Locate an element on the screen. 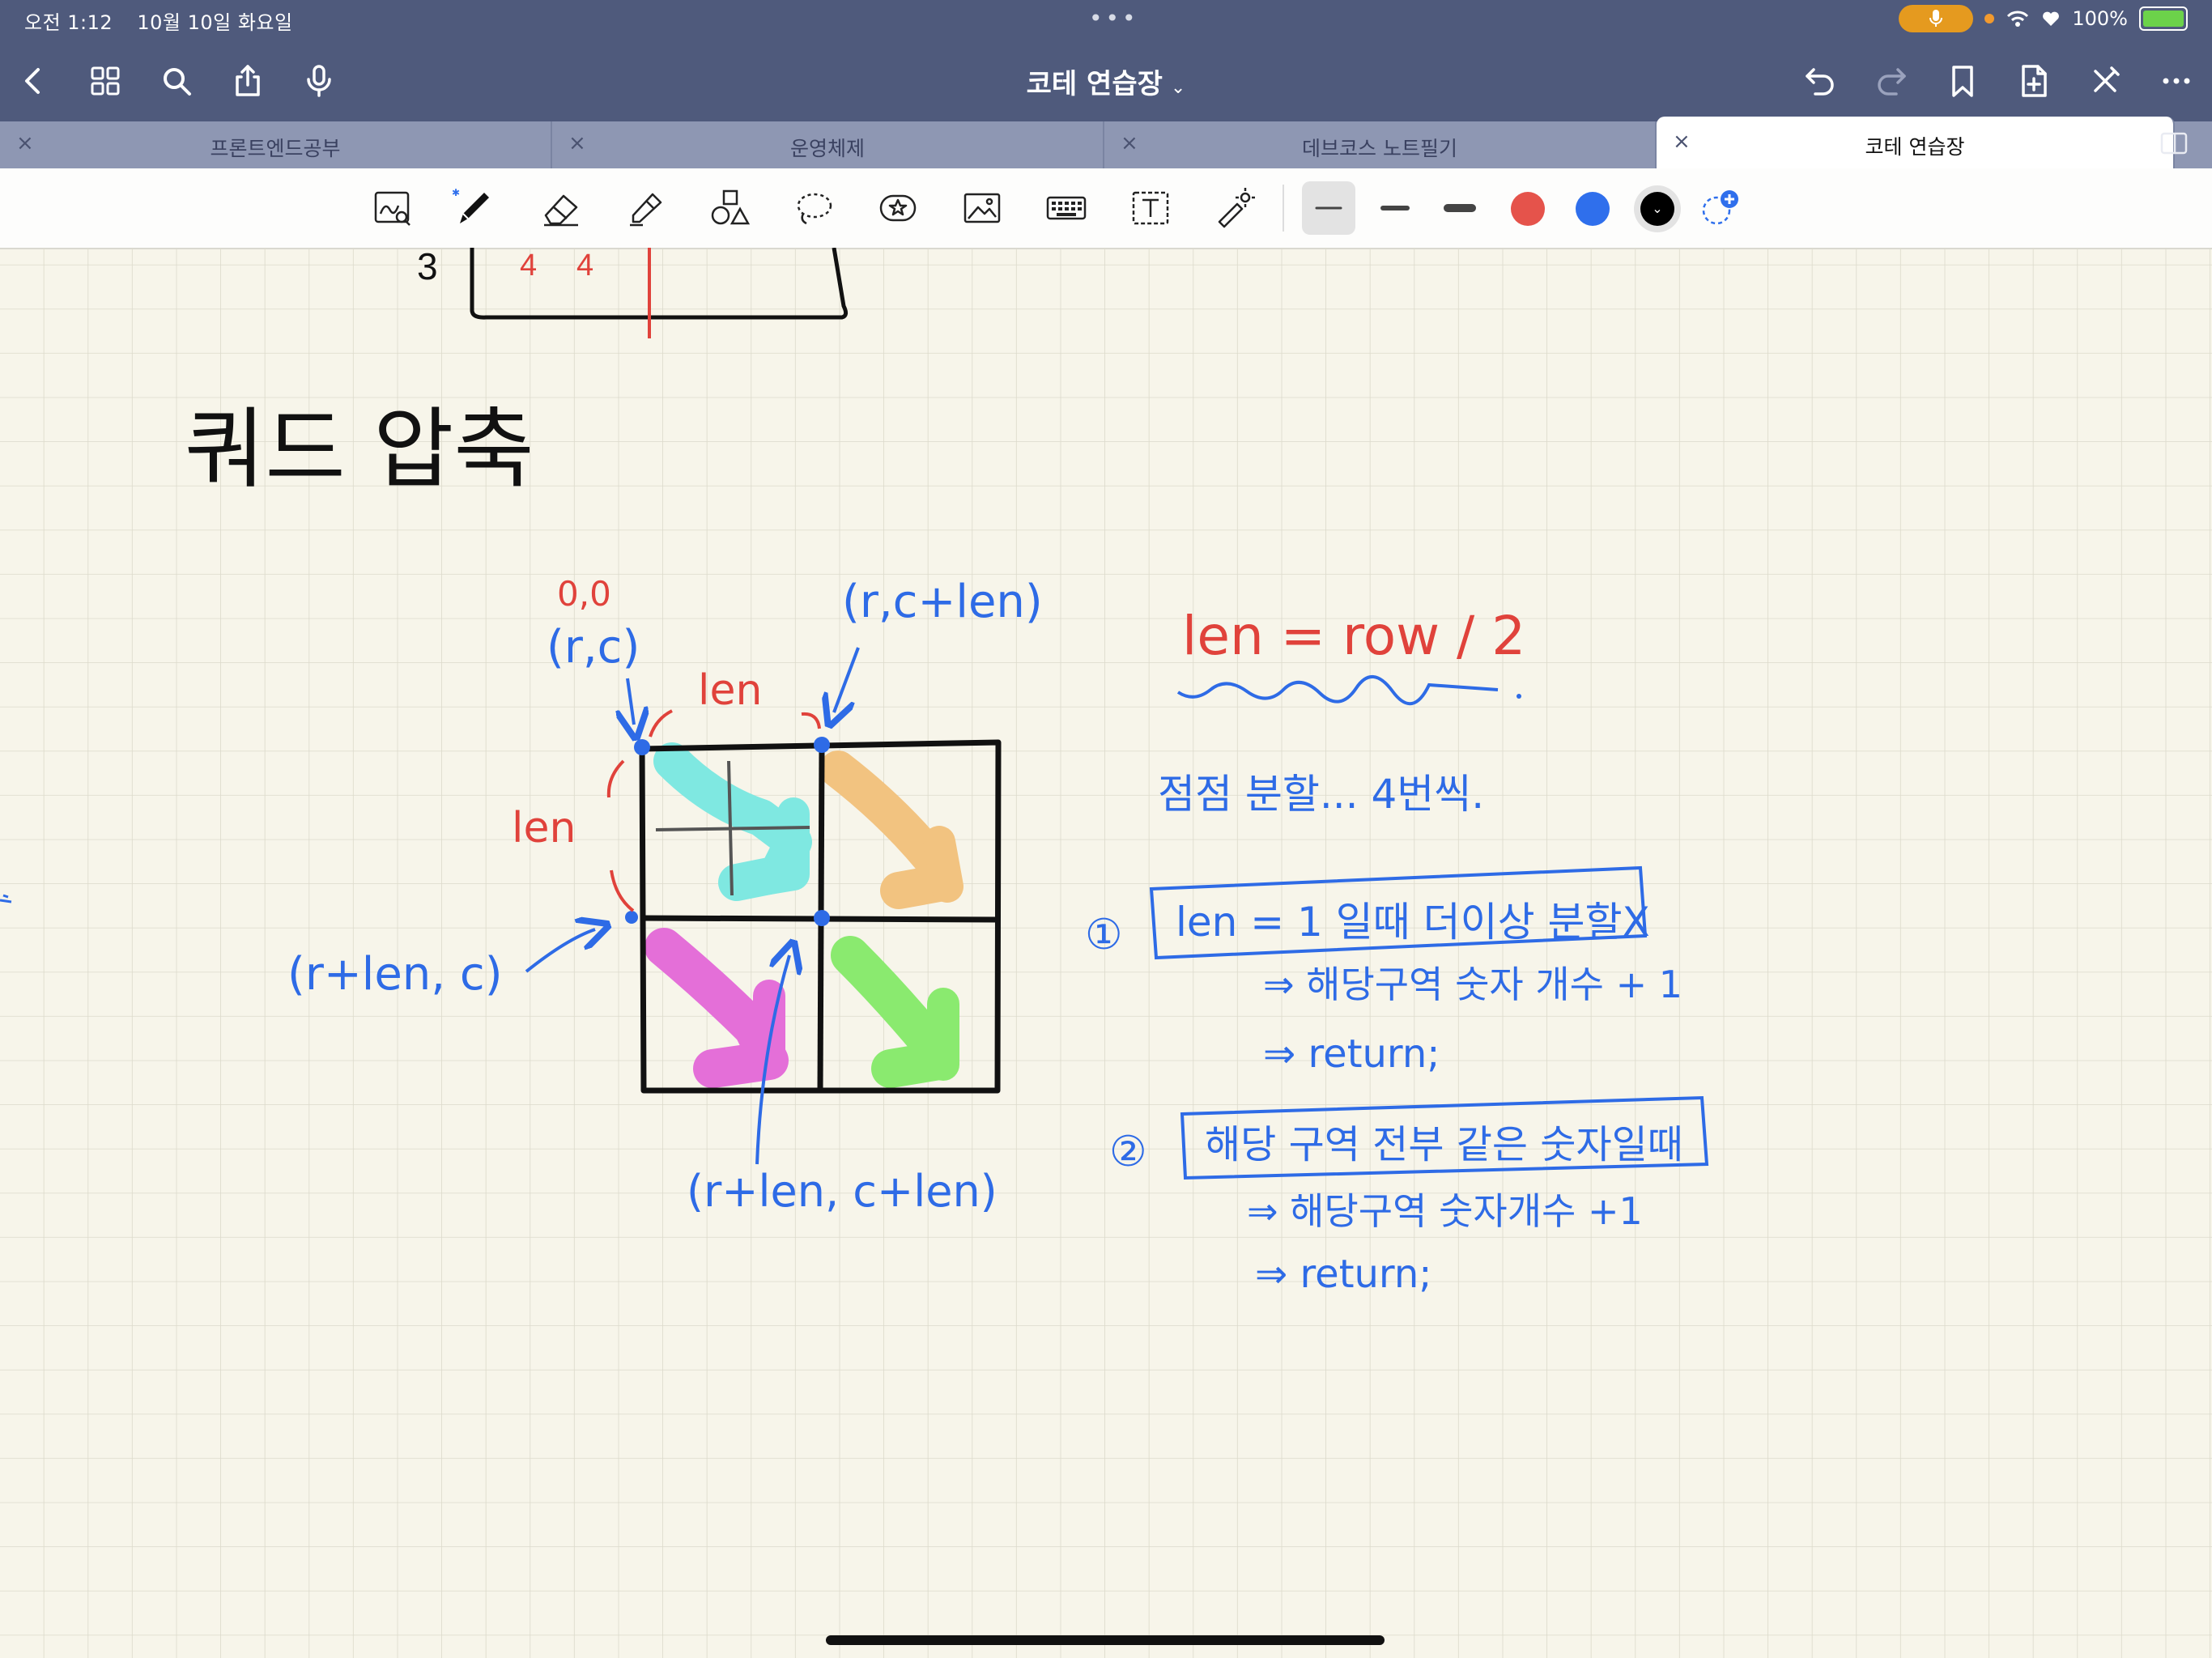 Image resolution: width=2212 pixels, height=1658 pixels. formula-text: len = row / 2 is located at coordinates (1354, 636).